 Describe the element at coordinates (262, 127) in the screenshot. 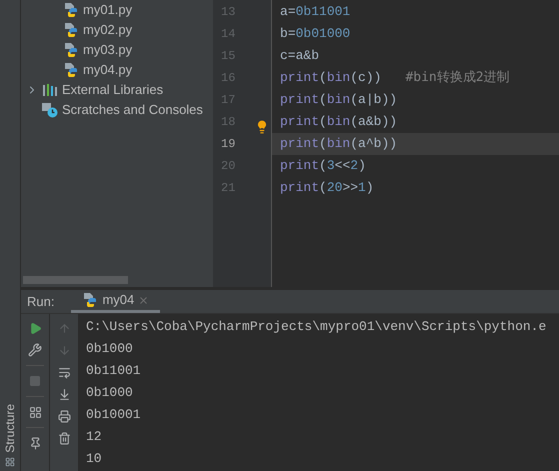

I see `lightbulb-icon` at that location.